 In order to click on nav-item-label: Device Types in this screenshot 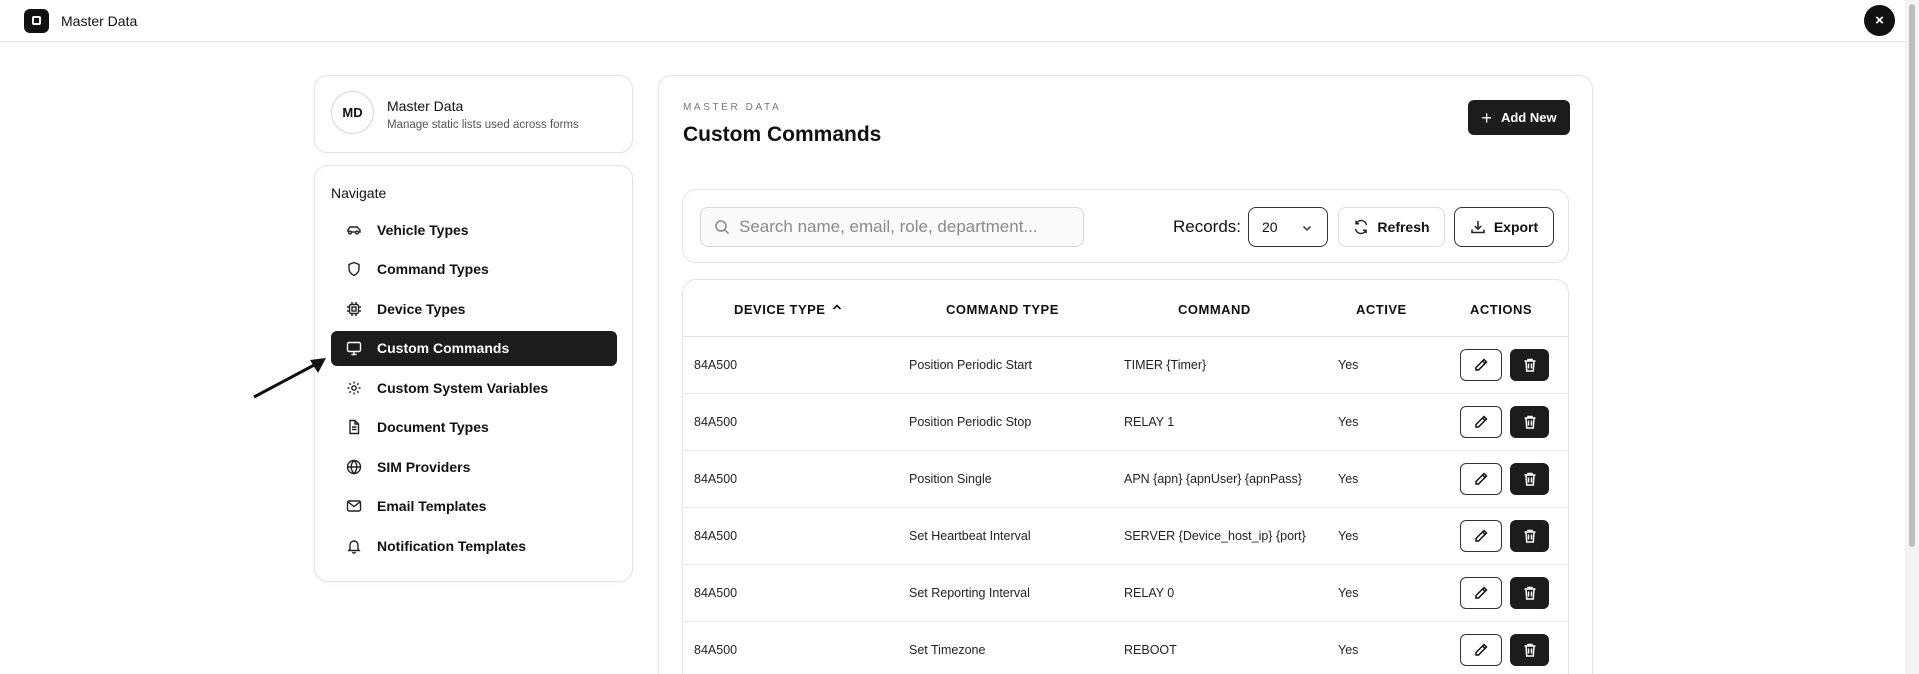, I will do `click(421, 308)`.